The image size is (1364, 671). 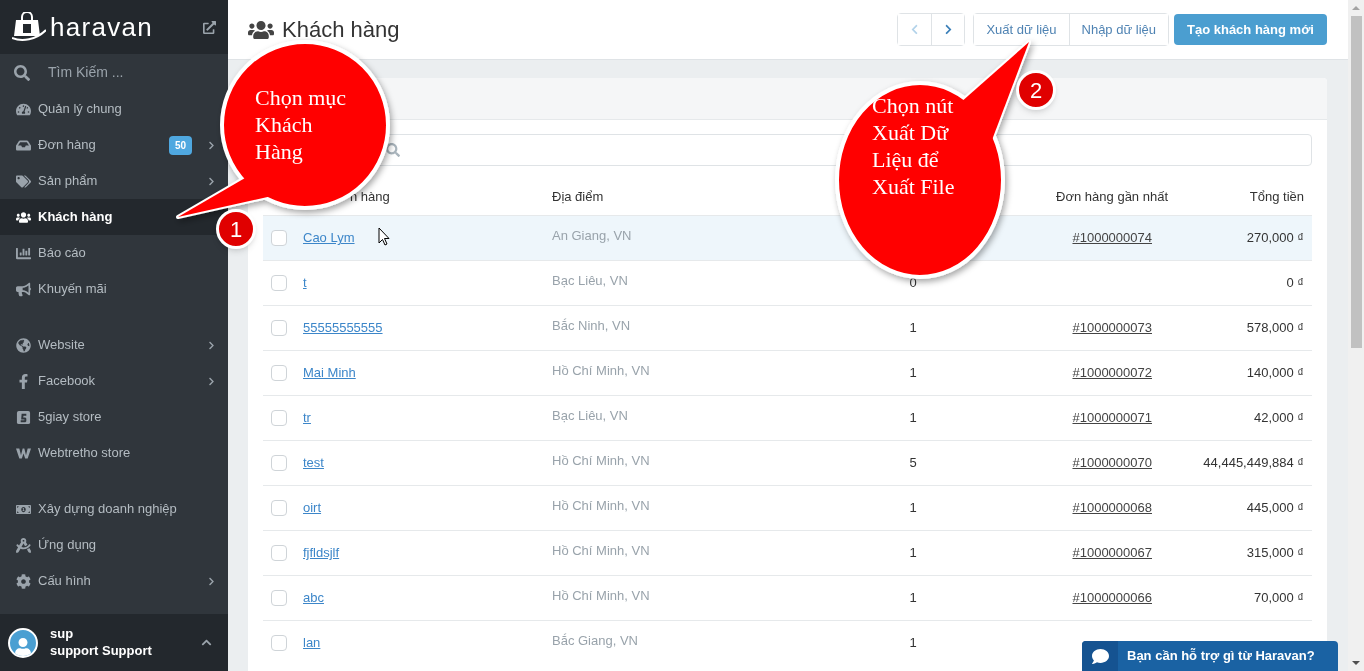 I want to click on total-amount: 445,000 ₫, so click(x=1275, y=508).